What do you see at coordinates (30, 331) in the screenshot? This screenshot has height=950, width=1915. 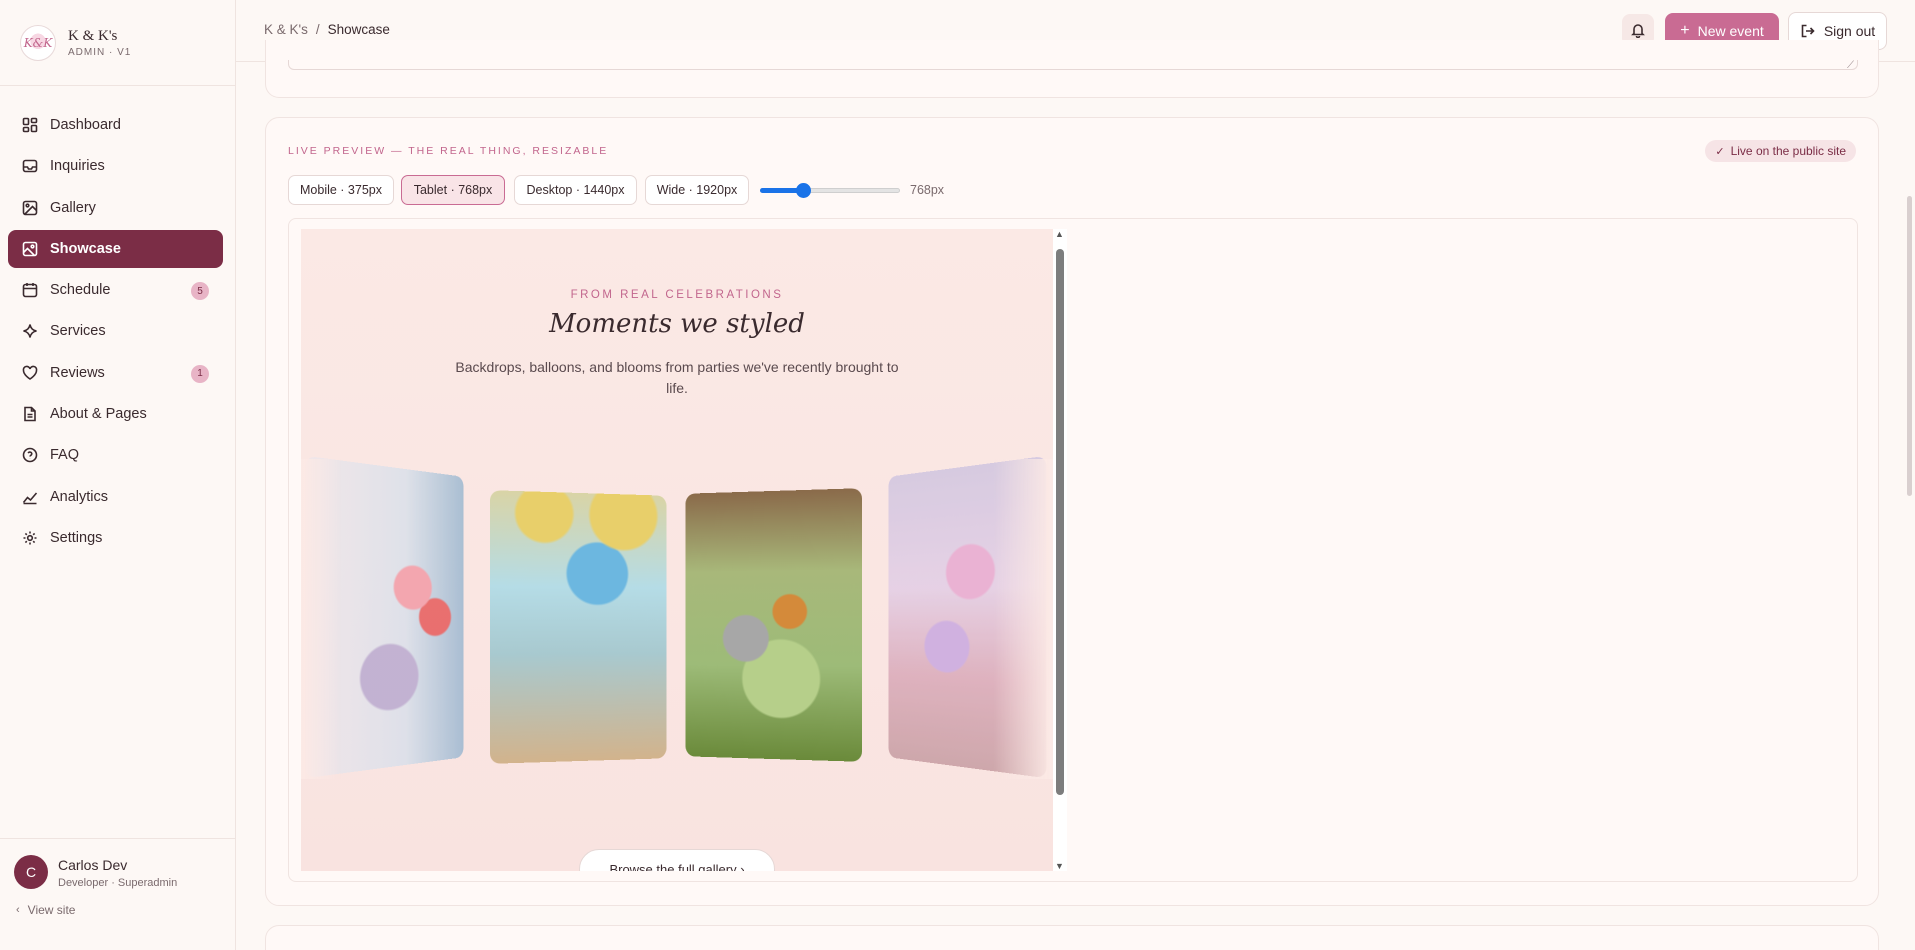 I see `sparkle-icon` at bounding box center [30, 331].